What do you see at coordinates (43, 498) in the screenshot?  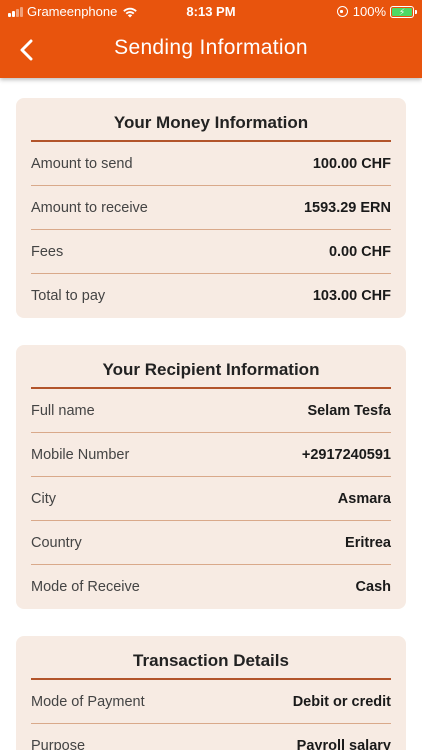 I see `row-label: City` at bounding box center [43, 498].